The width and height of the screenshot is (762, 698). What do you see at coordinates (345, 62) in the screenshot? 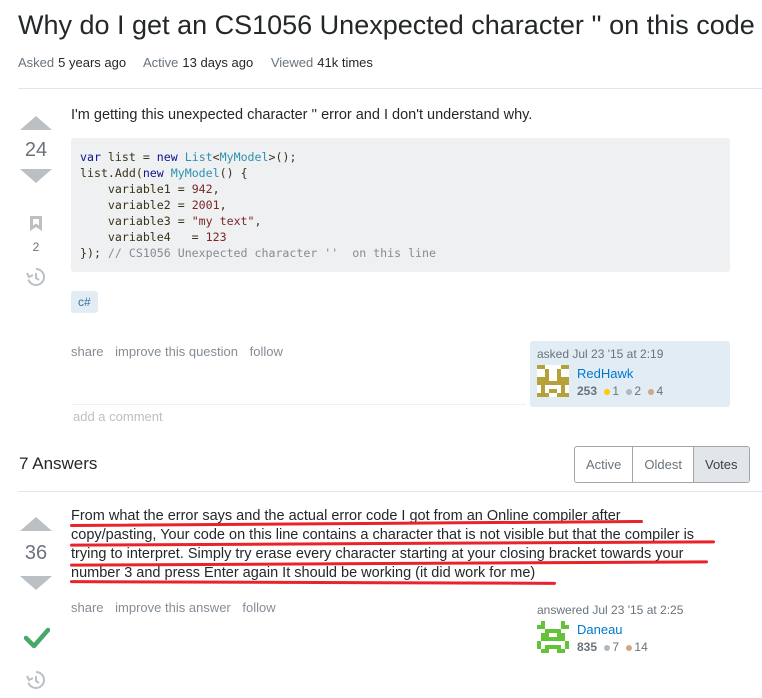
I see `viewed-value: 41k times` at bounding box center [345, 62].